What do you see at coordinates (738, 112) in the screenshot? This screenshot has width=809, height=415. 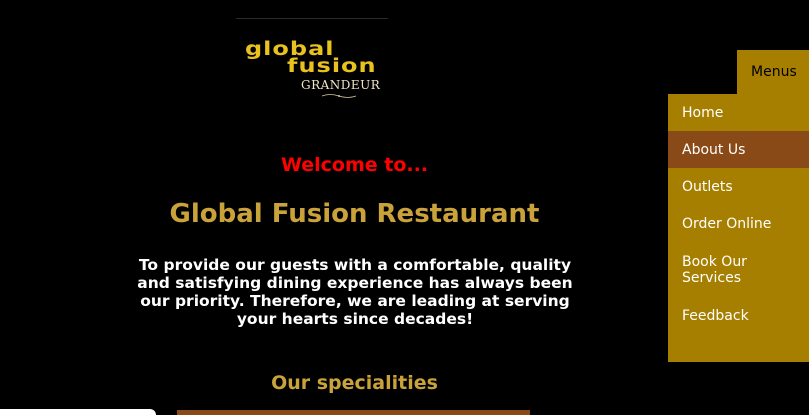 I see `menu-item-home: Home` at bounding box center [738, 112].